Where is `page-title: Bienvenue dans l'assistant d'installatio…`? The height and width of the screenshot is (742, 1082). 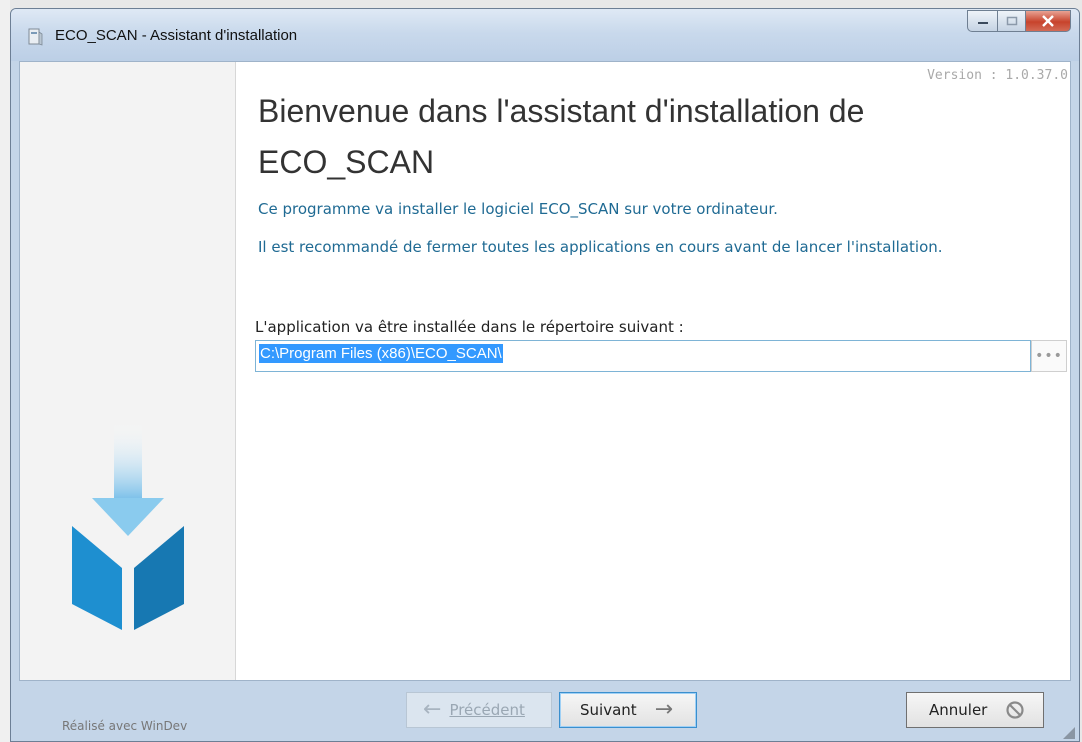 page-title: Bienvenue dans l'assistant d'installatio… is located at coordinates (561, 136).